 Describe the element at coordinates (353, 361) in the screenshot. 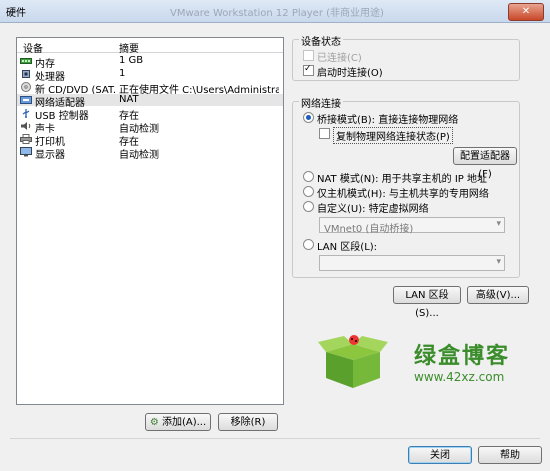

I see `green-box-logo-icon` at that location.